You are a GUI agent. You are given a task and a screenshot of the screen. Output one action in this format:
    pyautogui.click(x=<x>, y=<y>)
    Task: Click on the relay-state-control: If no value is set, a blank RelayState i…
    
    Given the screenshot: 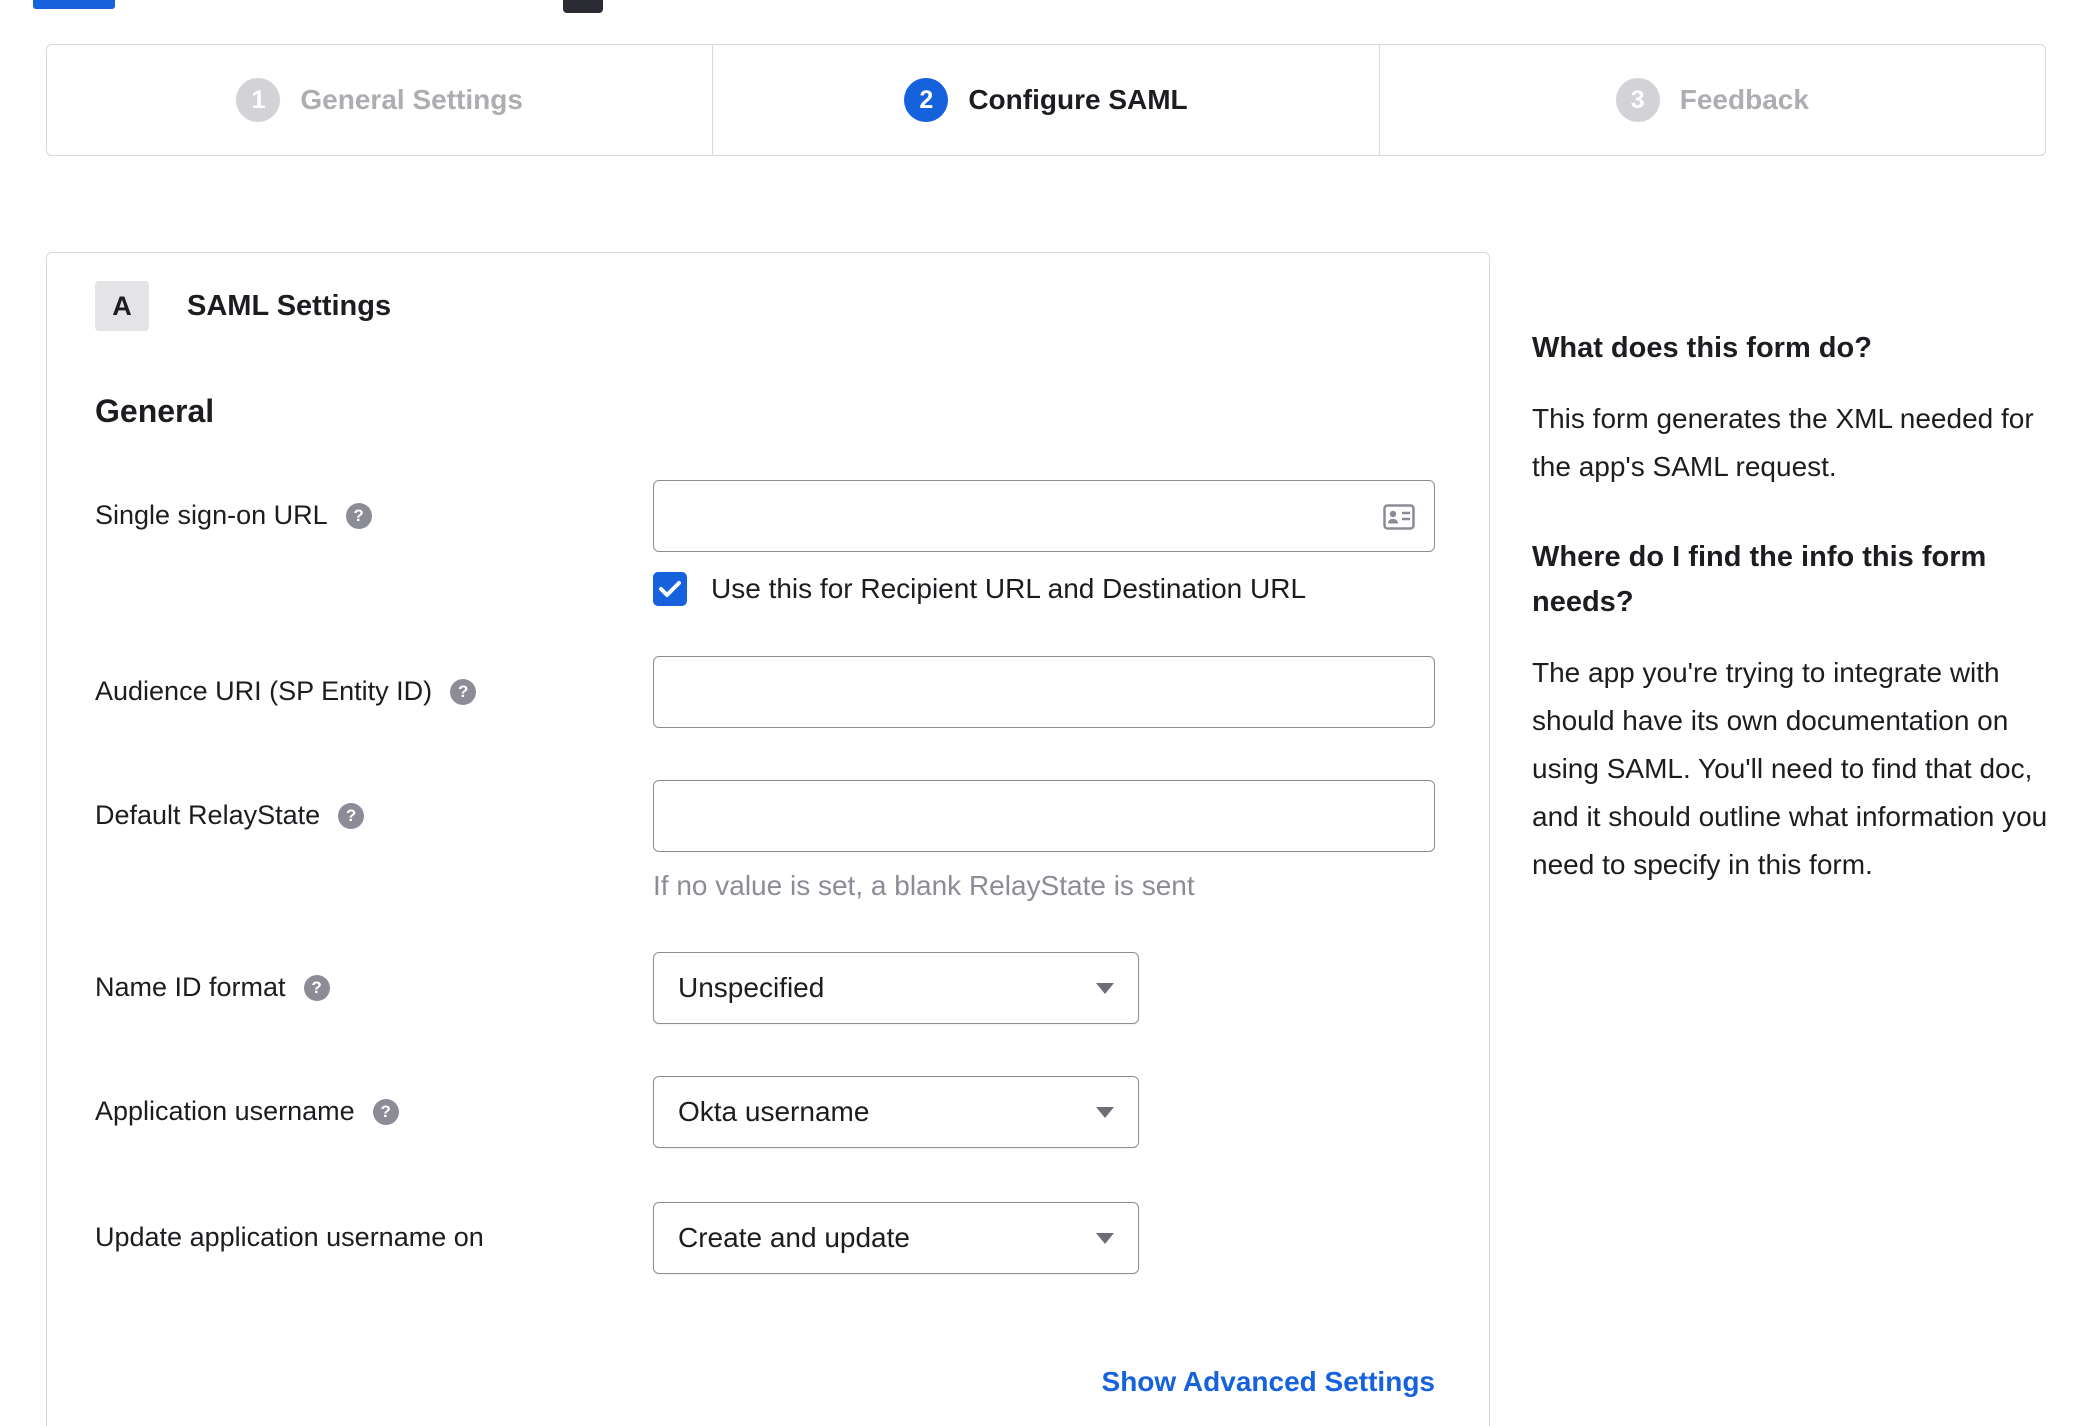 What is the action you would take?
    pyautogui.click(x=1047, y=841)
    